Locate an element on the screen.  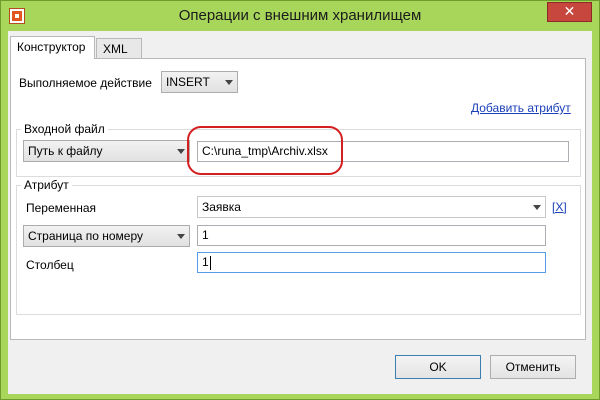
column-label: Столбец is located at coordinates (50, 265).